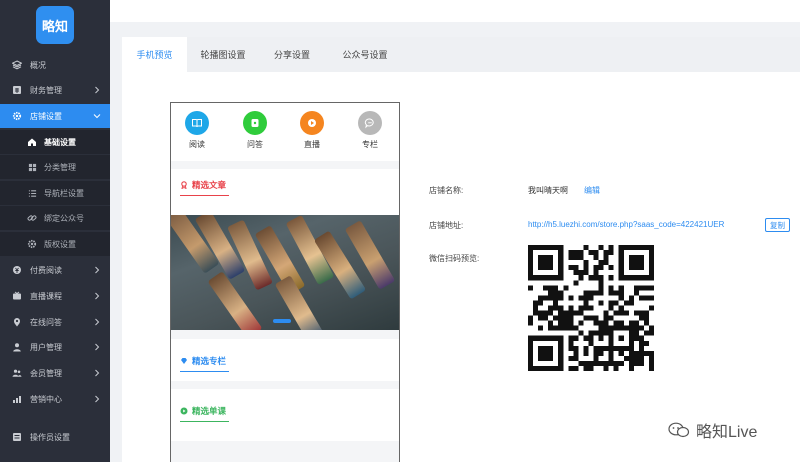  Describe the element at coordinates (592, 190) in the screenshot. I see `edit-store-name-link: 编辑` at that location.